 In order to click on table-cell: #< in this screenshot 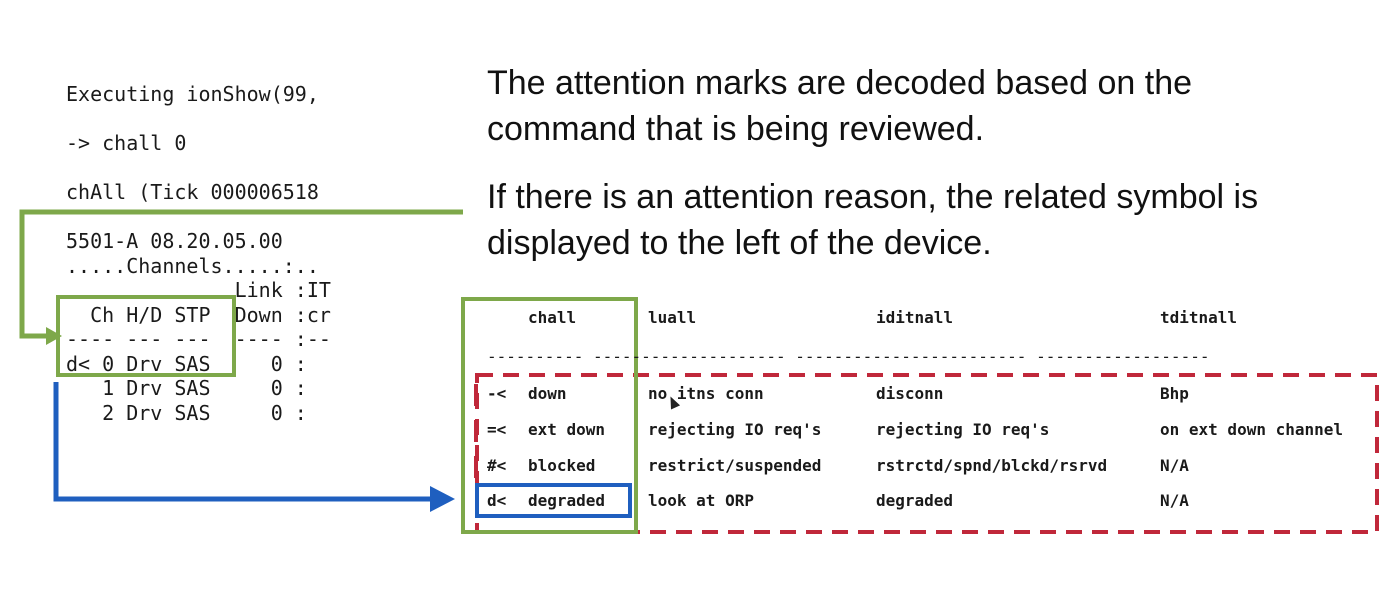, I will do `click(497, 465)`.